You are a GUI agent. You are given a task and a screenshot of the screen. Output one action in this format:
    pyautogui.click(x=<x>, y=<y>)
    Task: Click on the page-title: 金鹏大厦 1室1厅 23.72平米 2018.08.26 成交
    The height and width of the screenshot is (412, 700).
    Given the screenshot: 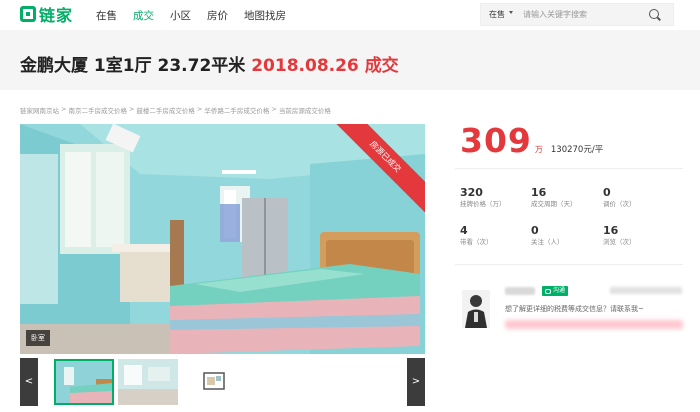 What is the action you would take?
    pyautogui.click(x=209, y=63)
    